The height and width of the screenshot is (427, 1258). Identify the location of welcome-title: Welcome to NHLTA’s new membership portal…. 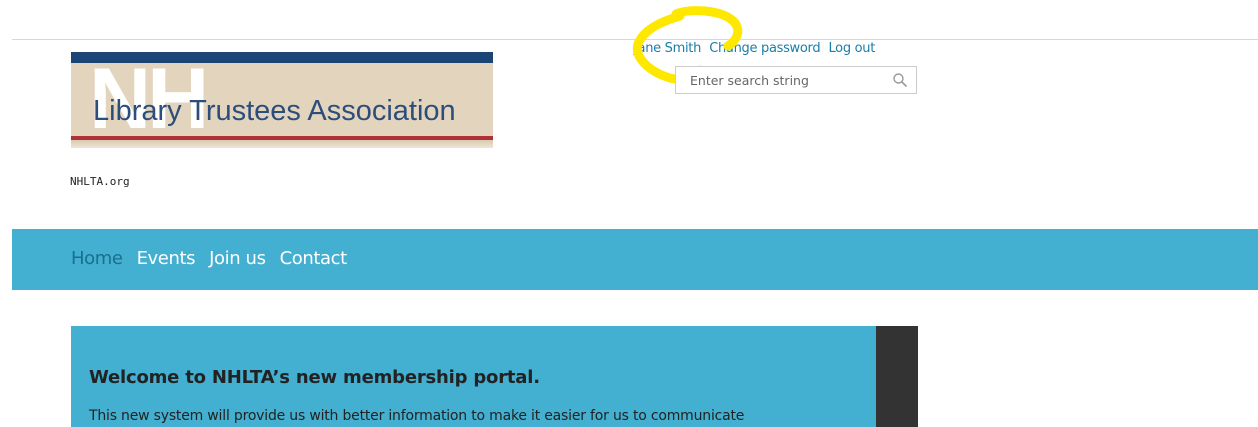
(314, 377).